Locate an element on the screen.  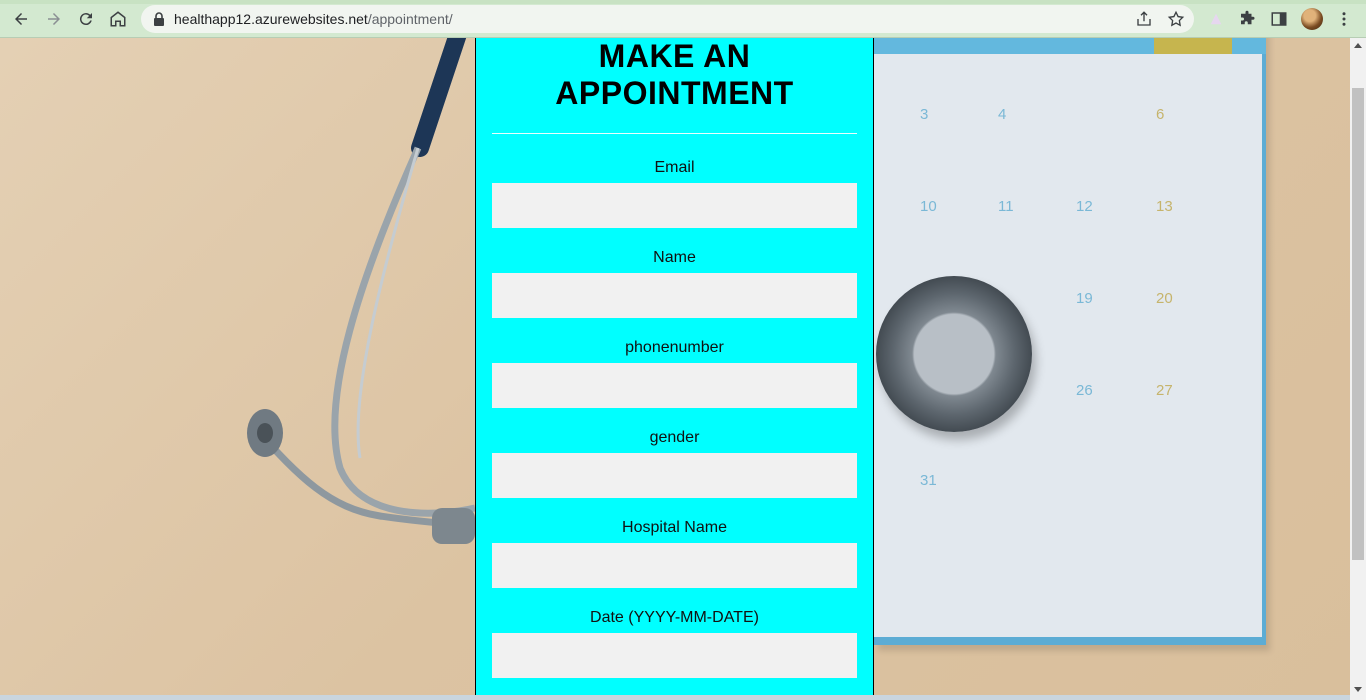
email-field is located at coordinates (674, 205).